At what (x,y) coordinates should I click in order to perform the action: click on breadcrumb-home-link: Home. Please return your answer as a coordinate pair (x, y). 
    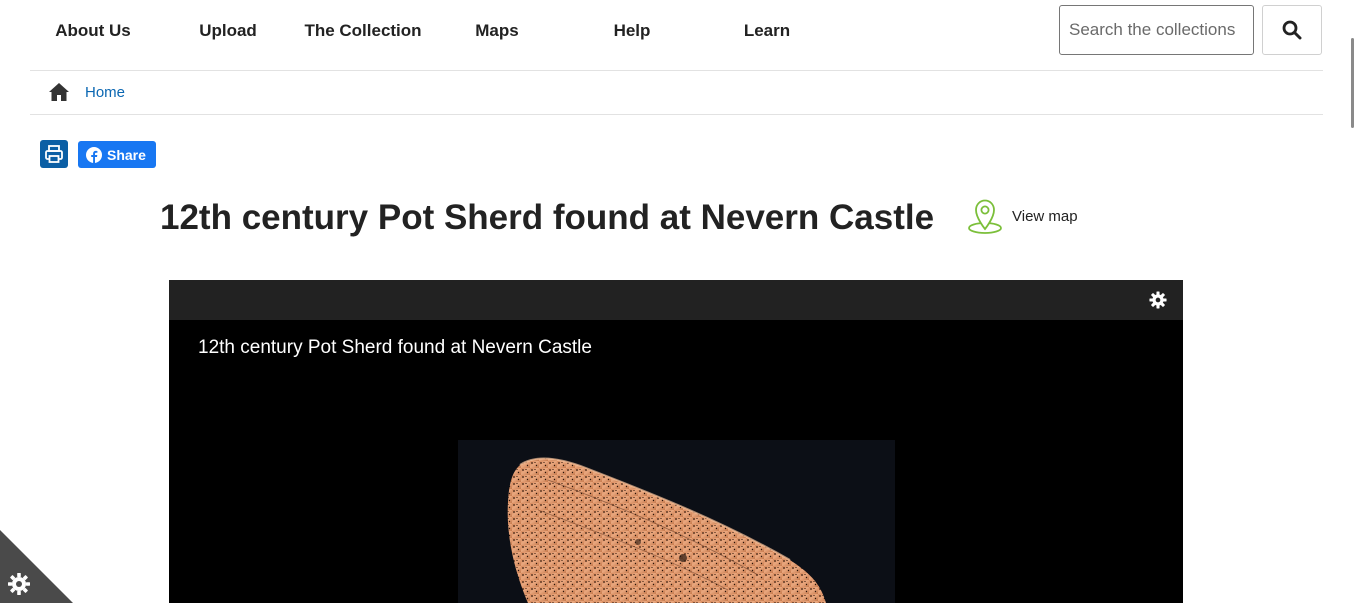
    Looking at the image, I should click on (105, 92).